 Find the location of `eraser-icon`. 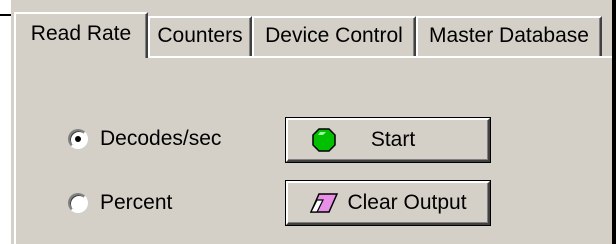

eraser-icon is located at coordinates (324, 203).